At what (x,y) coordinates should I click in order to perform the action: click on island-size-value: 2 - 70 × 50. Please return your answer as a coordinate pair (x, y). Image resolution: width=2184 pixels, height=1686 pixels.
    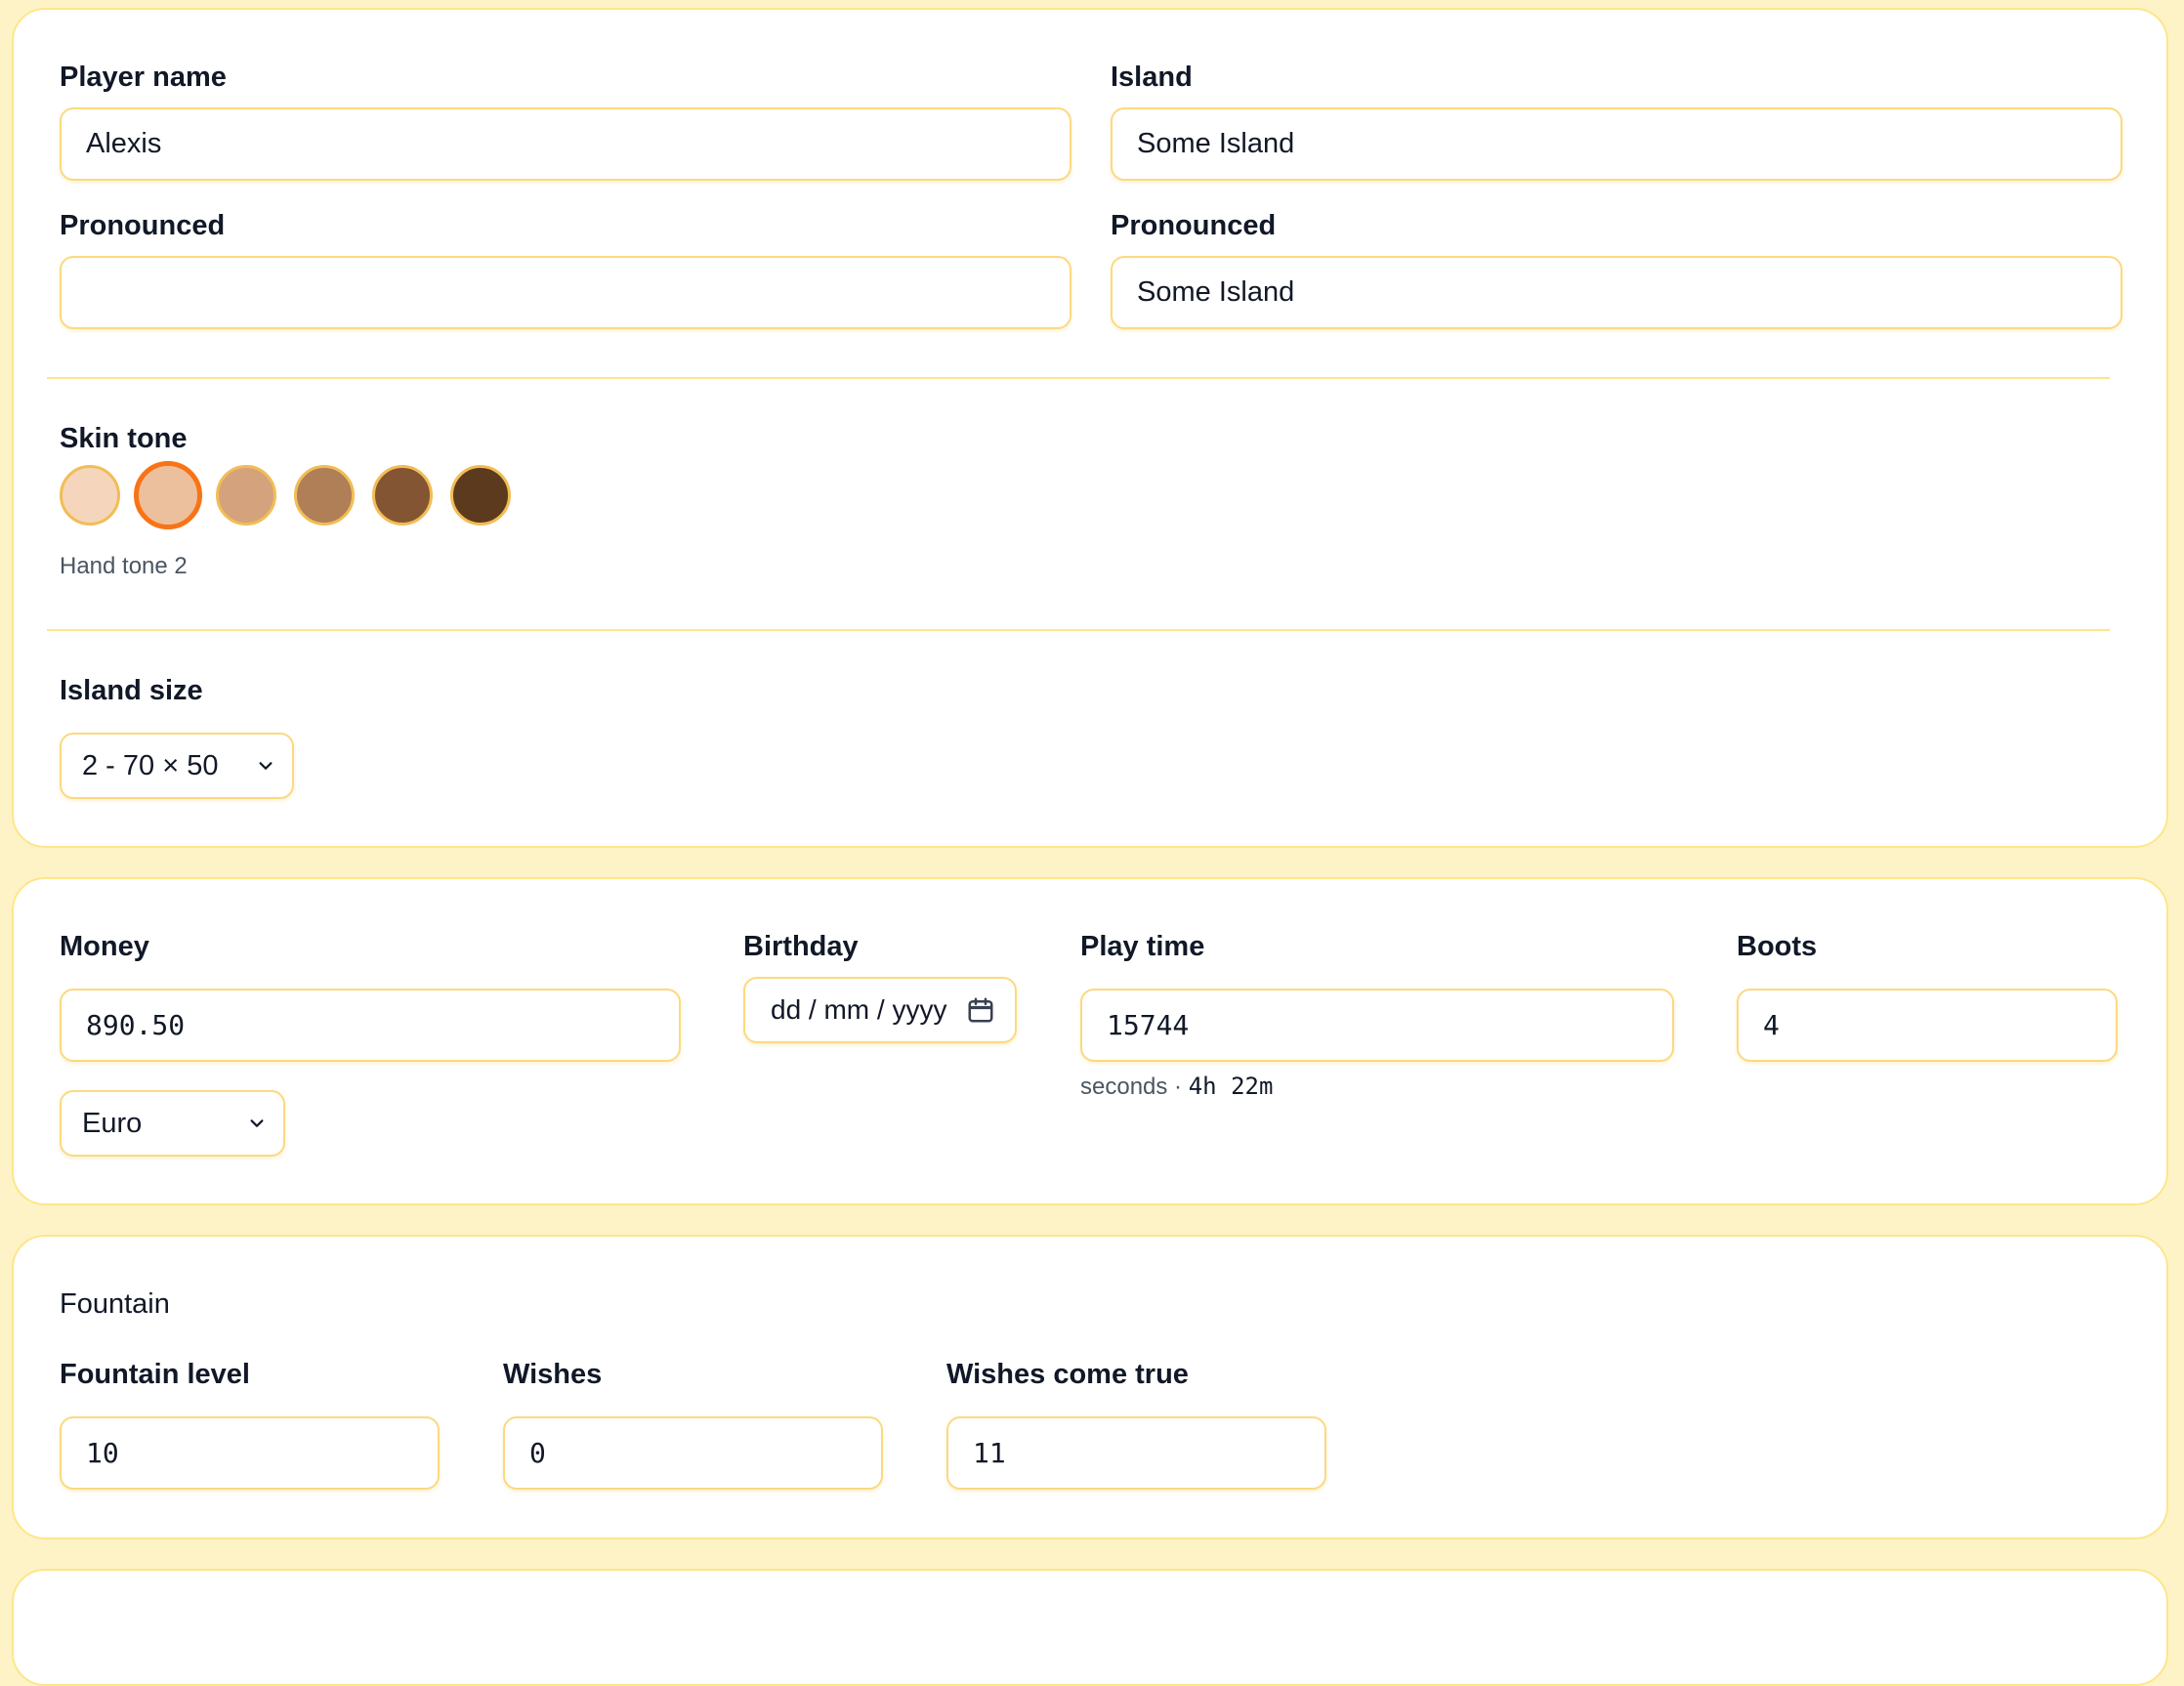
    Looking at the image, I should click on (150, 765).